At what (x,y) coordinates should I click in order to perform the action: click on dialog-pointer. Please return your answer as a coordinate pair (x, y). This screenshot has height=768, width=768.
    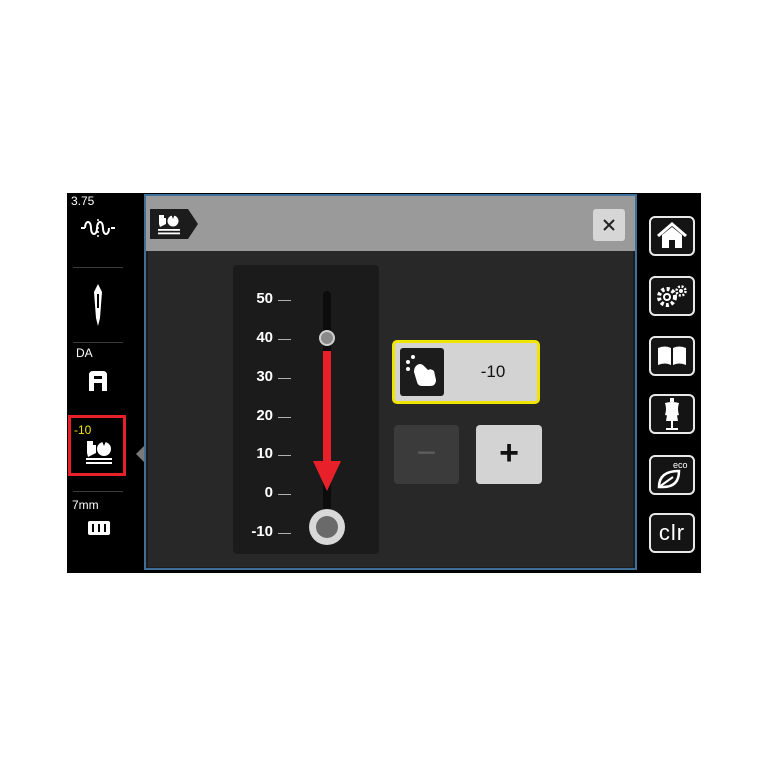
    Looking at the image, I should click on (140, 454).